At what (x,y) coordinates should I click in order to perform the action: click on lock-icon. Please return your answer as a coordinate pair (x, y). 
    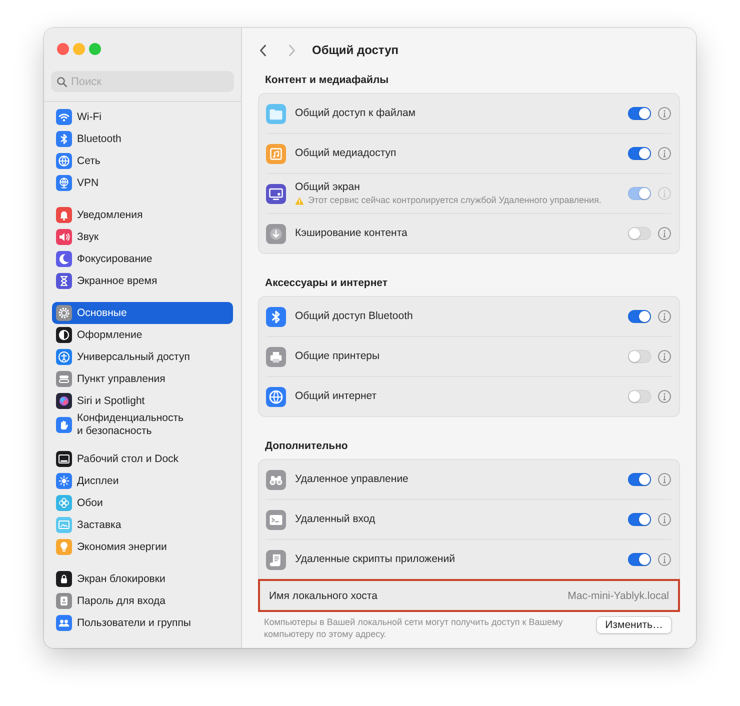
    Looking at the image, I should click on (64, 579).